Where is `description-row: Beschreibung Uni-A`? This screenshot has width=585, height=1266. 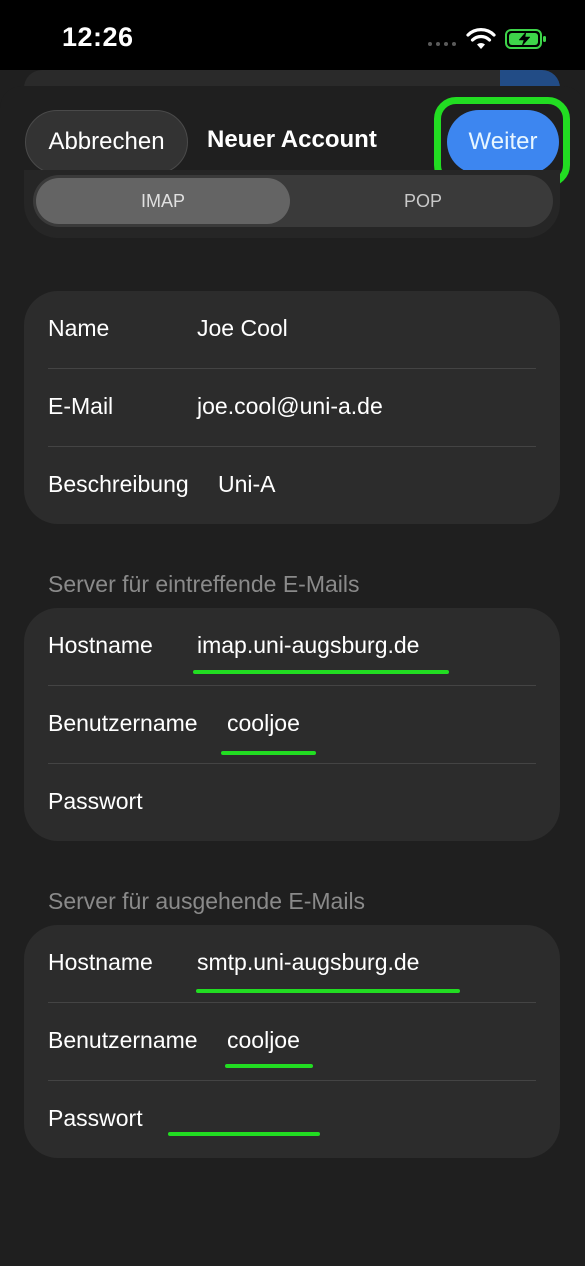 description-row: Beschreibung Uni-A is located at coordinates (292, 485).